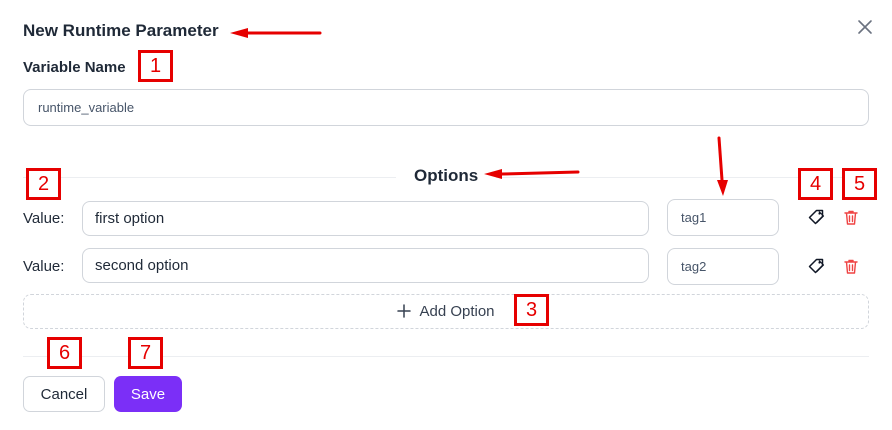 The width and height of the screenshot is (892, 430). What do you see at coordinates (404, 312) in the screenshot?
I see `plus-icon` at bounding box center [404, 312].